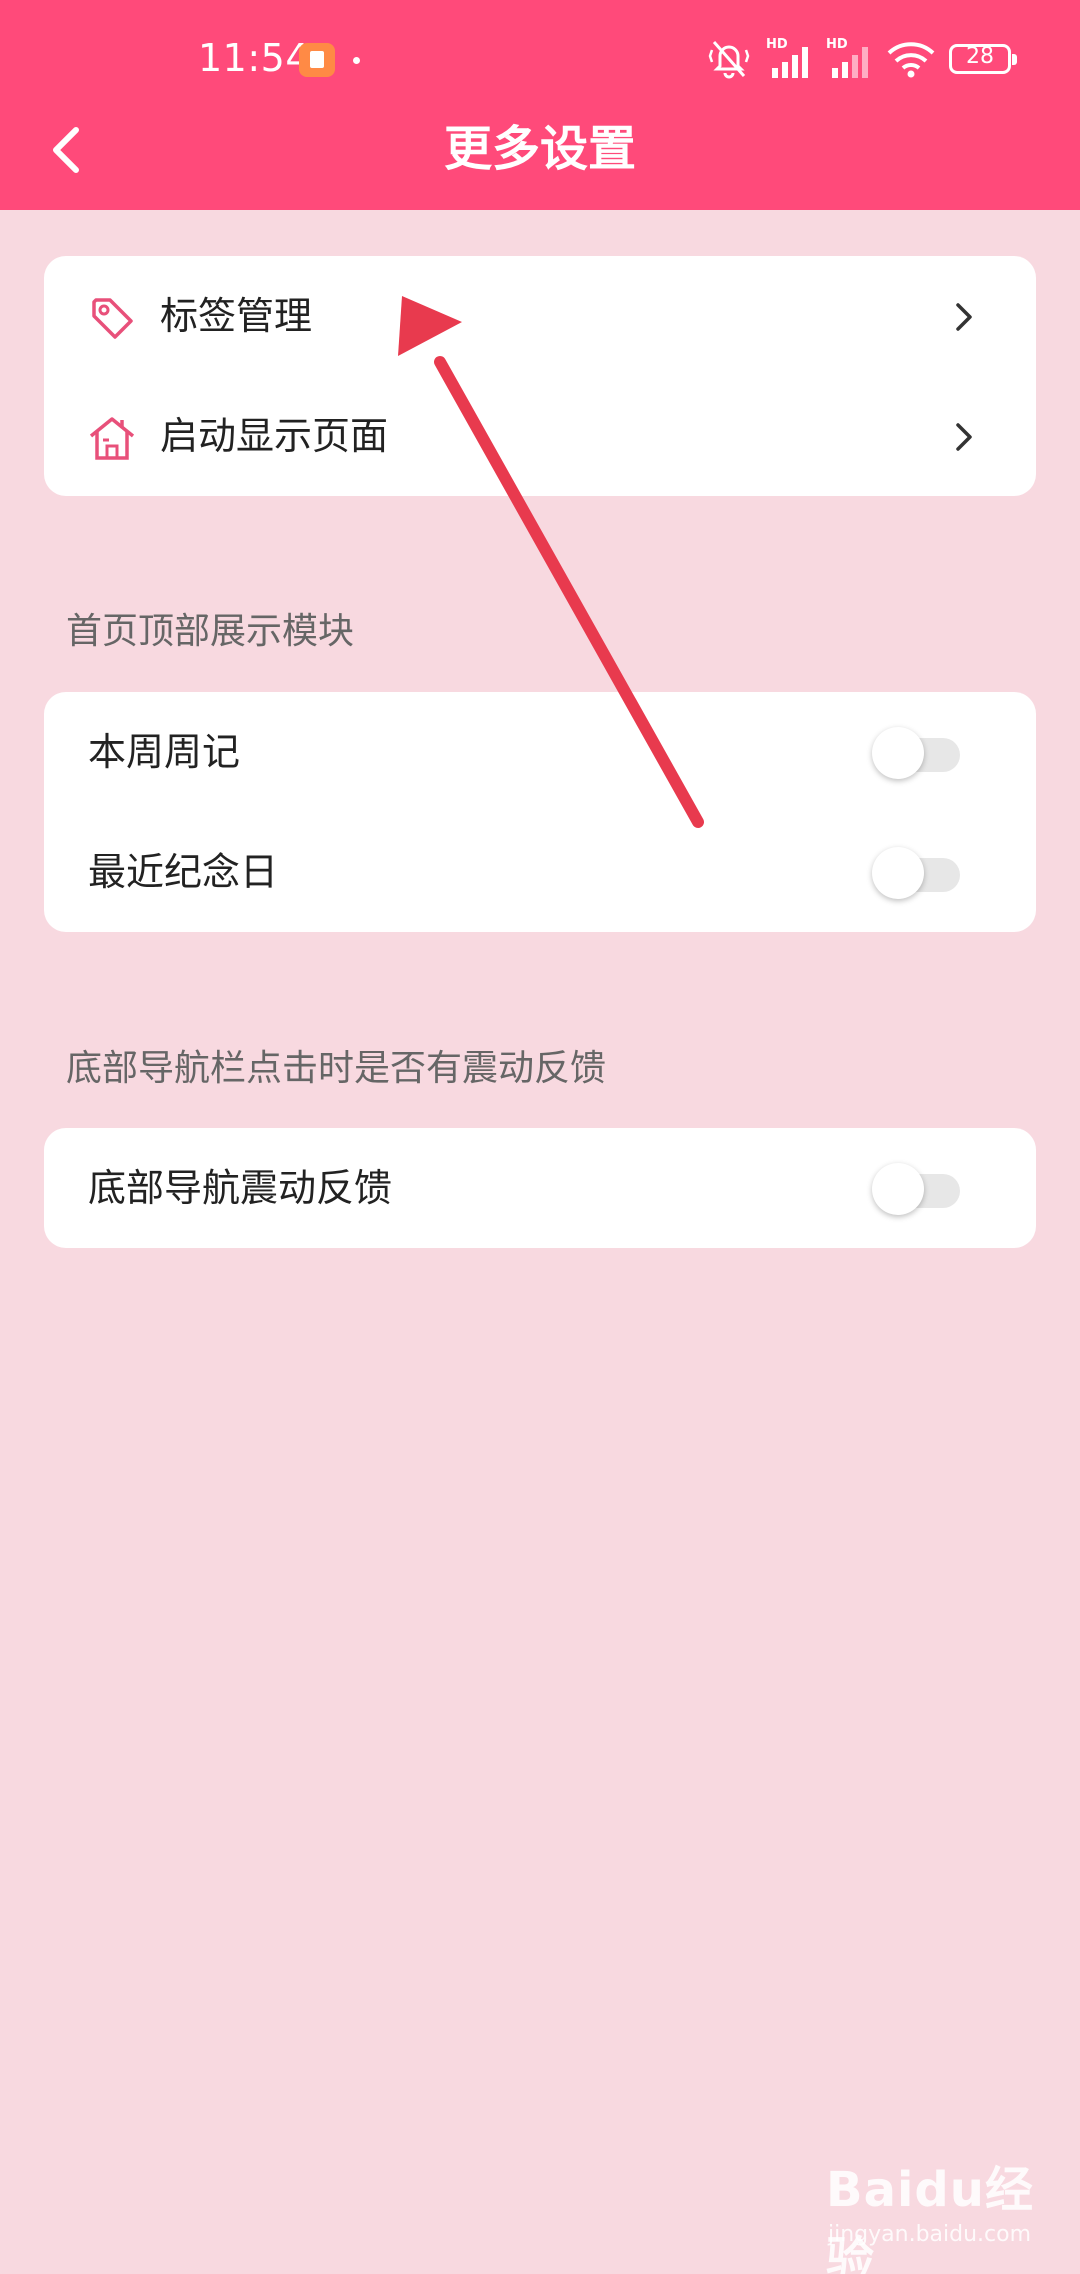  What do you see at coordinates (980, 56) in the screenshot?
I see `battery-level: 28` at bounding box center [980, 56].